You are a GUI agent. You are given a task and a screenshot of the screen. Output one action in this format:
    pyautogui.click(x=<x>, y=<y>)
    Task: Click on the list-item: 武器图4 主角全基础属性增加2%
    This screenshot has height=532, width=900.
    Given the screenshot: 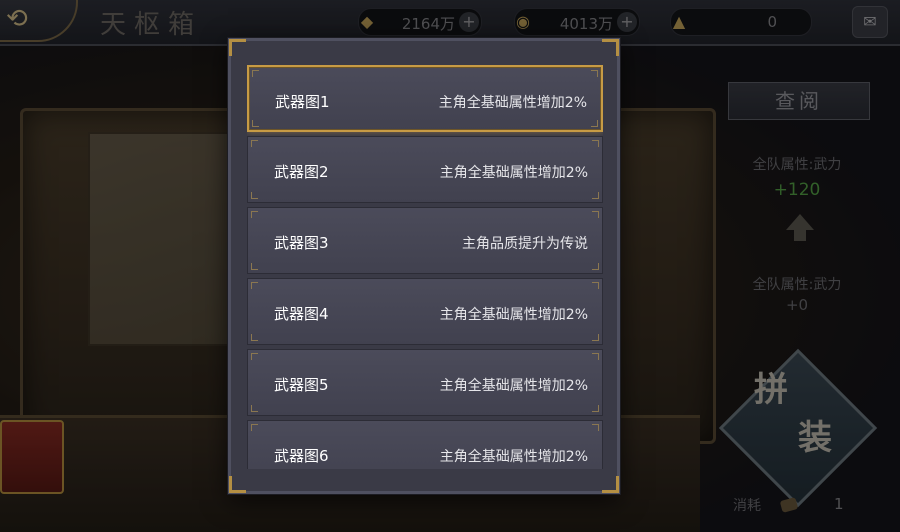 What is the action you would take?
    pyautogui.click(x=425, y=311)
    